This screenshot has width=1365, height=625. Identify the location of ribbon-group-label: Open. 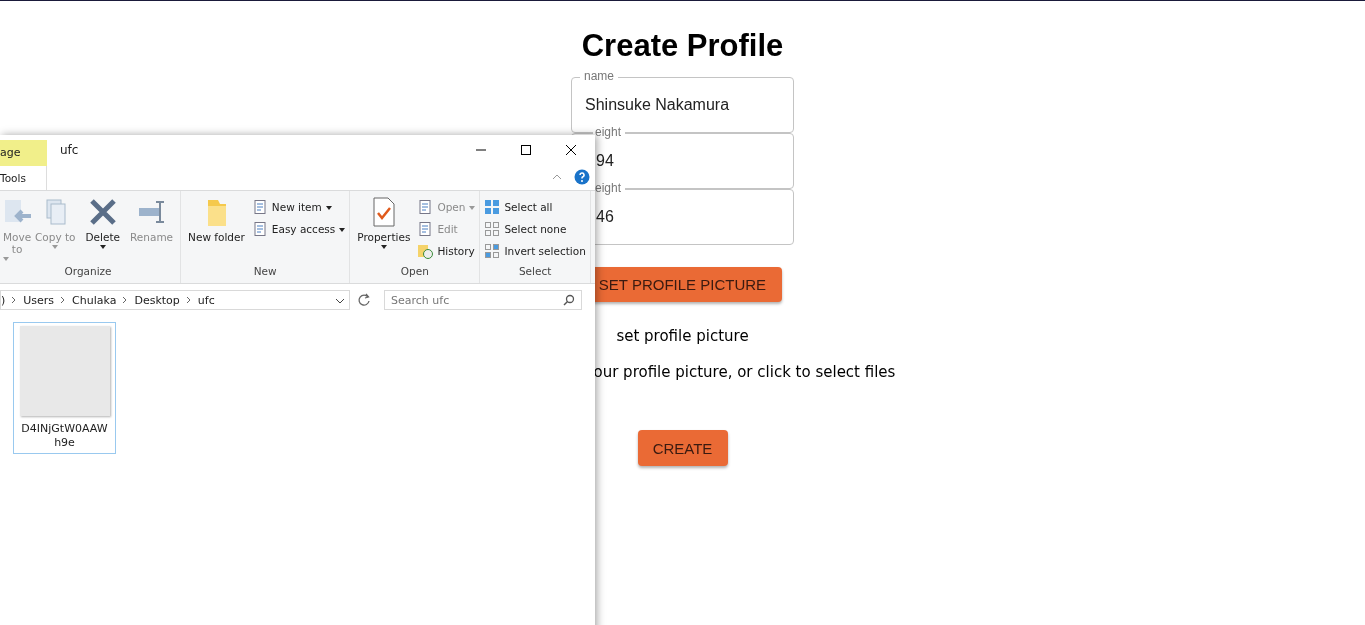
(414, 271).